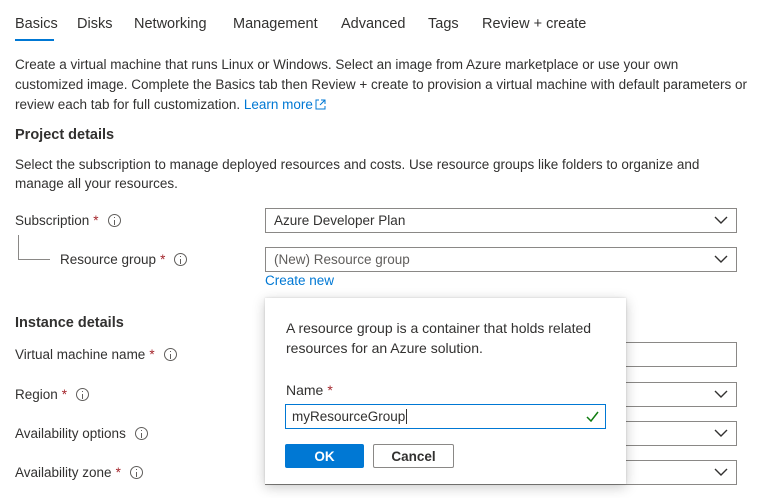 This screenshot has height=498, width=763. What do you see at coordinates (69, 323) in the screenshot?
I see `instance-details-heading: Instance details` at bounding box center [69, 323].